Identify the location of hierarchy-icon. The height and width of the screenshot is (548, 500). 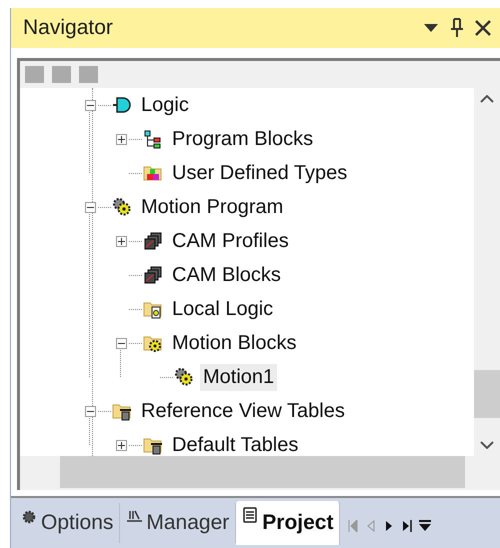
(153, 139).